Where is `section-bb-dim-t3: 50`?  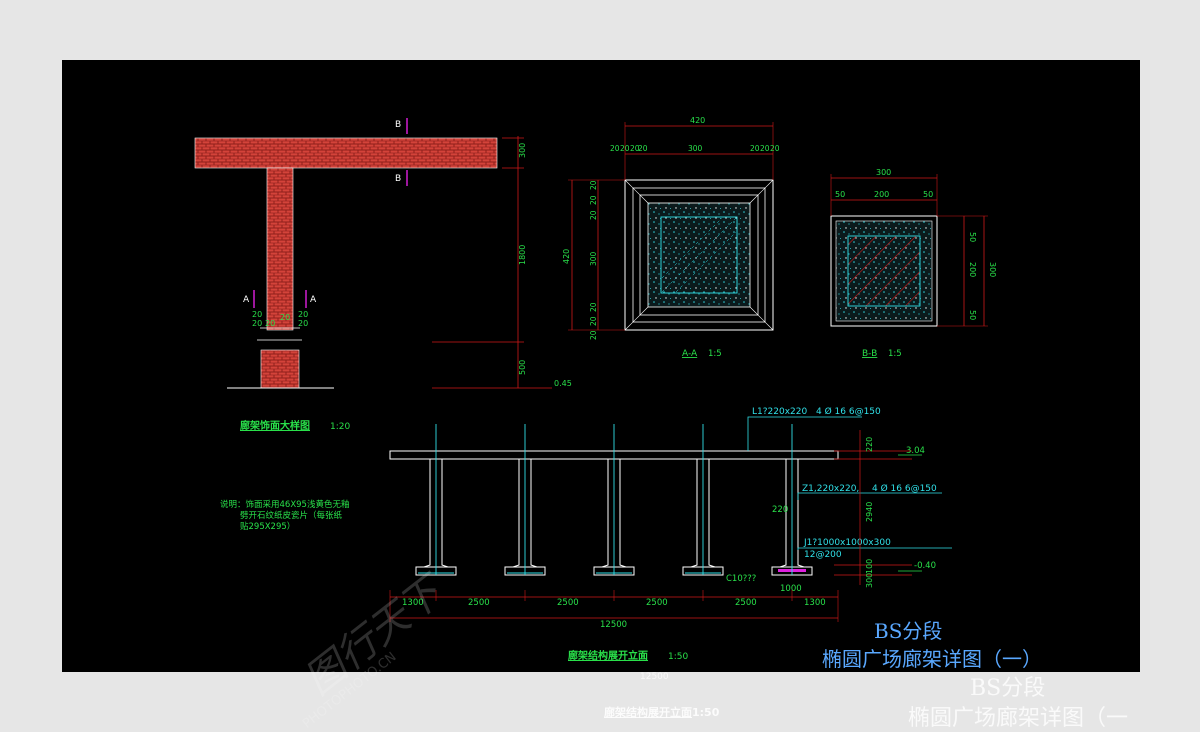
section-bb-dim-t3: 50 is located at coordinates (928, 194).